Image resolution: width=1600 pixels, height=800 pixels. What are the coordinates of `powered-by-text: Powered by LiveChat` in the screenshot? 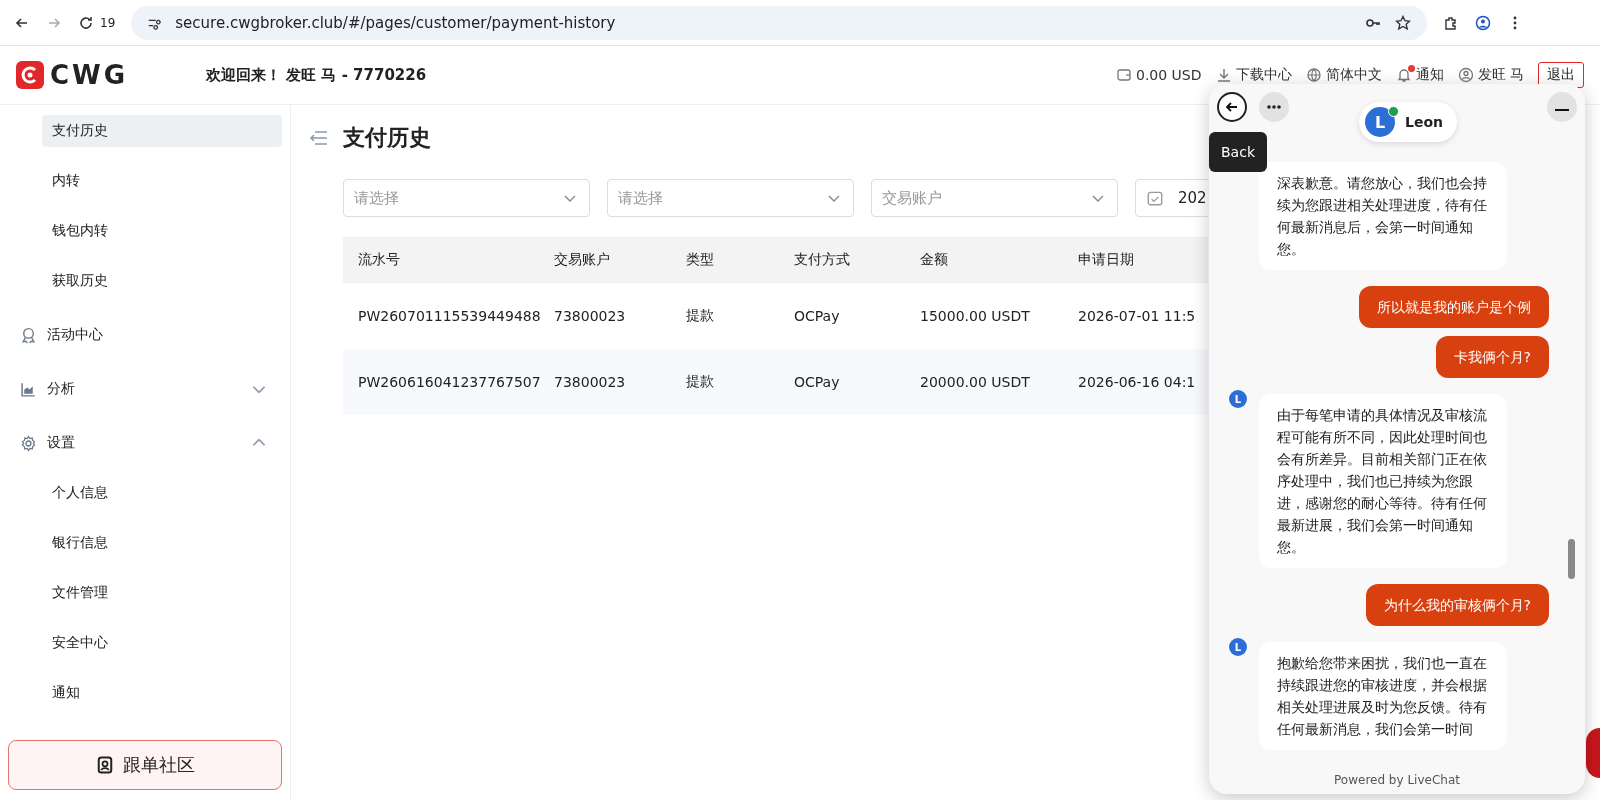 It's located at (1397, 780).